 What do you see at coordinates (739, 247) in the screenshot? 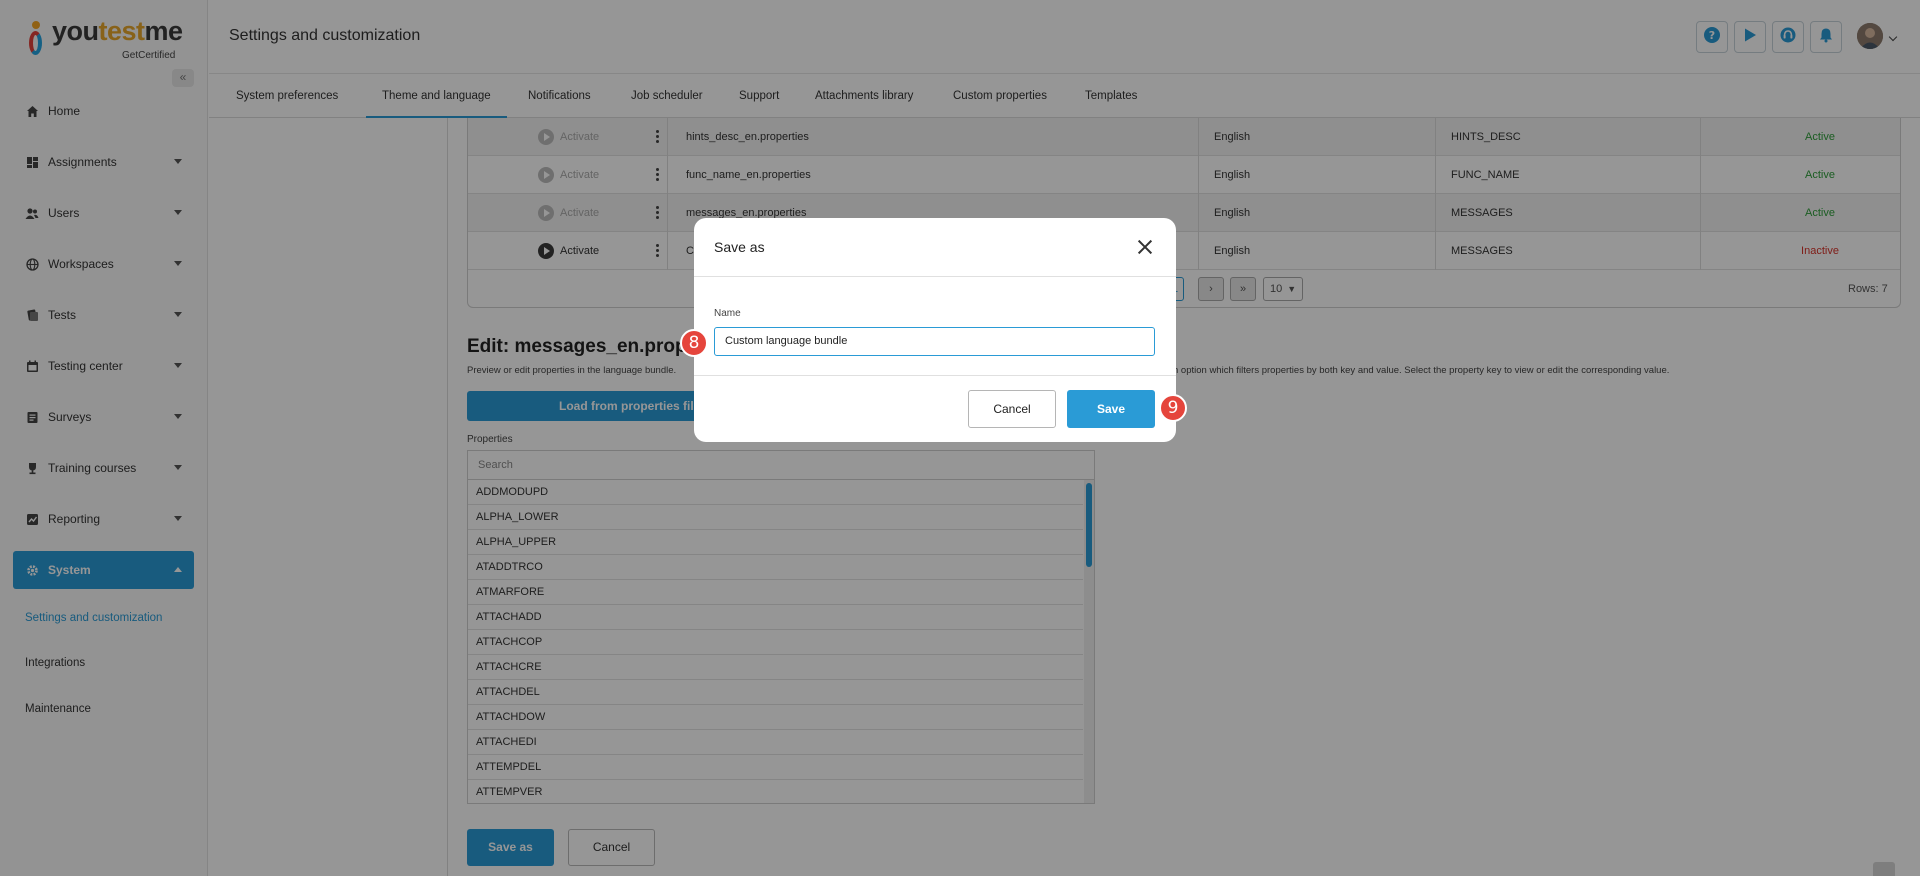
I see `dialog-title: Save as` at bounding box center [739, 247].